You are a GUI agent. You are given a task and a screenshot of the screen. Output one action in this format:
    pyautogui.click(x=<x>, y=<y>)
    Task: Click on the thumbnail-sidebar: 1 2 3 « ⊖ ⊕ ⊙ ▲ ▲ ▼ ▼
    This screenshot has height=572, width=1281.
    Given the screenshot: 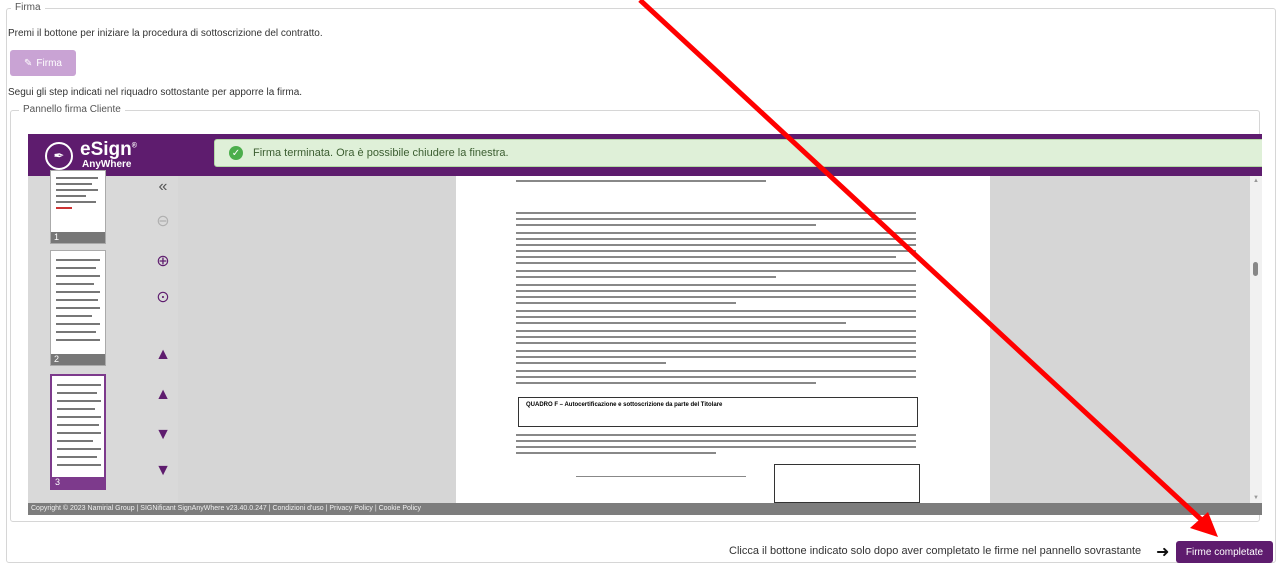 What is the action you would take?
    pyautogui.click(x=103, y=336)
    